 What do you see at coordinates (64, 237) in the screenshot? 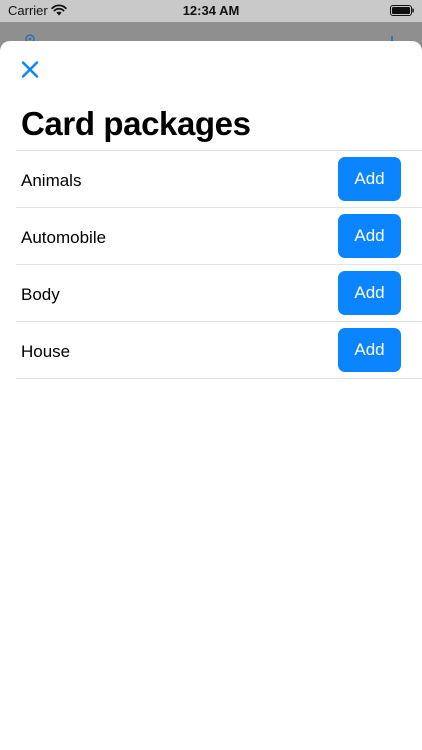
I see `package-name: Automobile` at bounding box center [64, 237].